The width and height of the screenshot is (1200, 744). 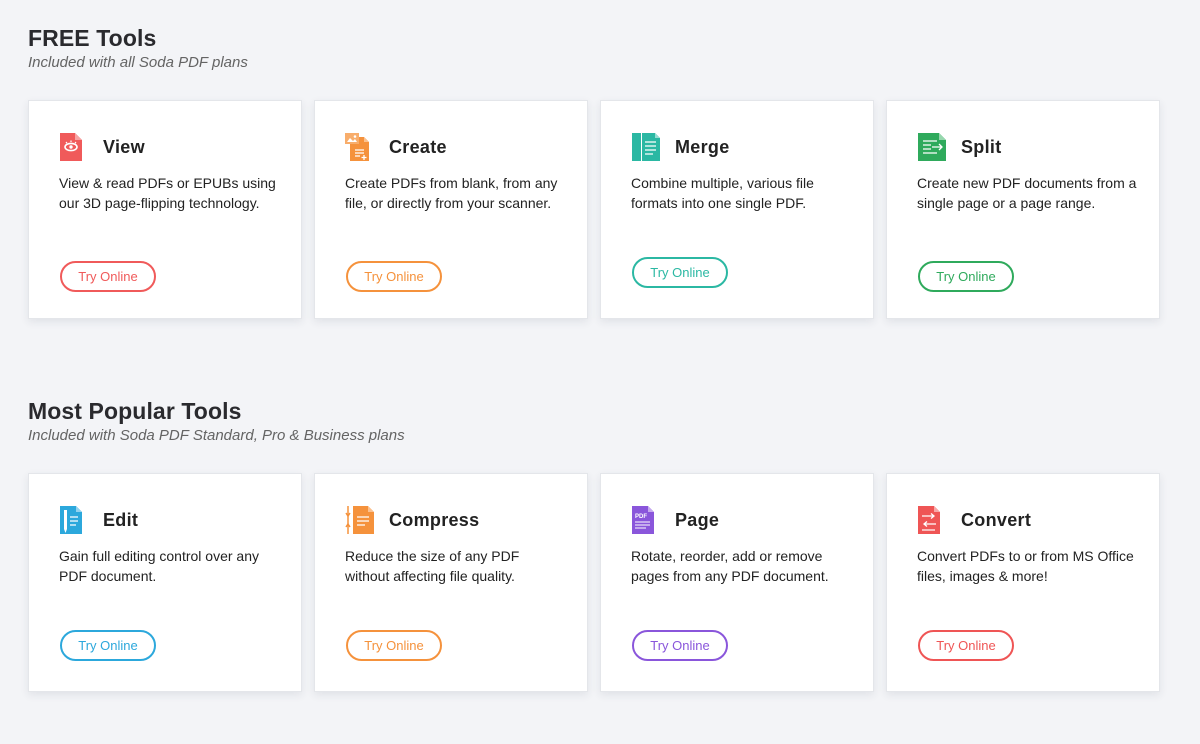 What do you see at coordinates (92, 38) in the screenshot?
I see `section-title: FREE Tools` at bounding box center [92, 38].